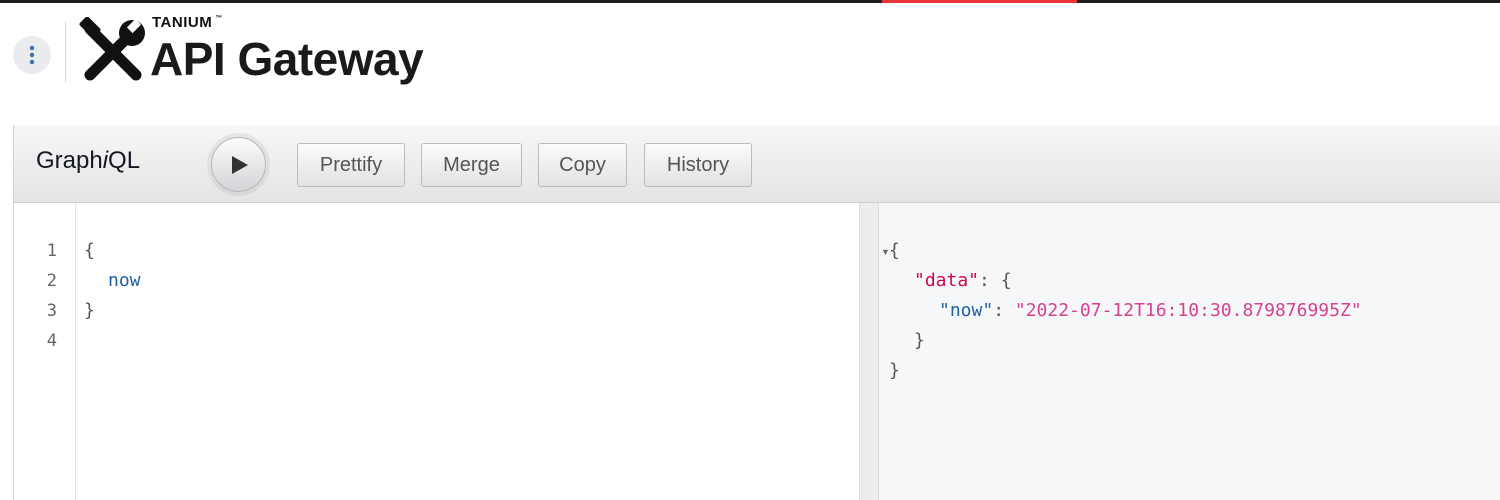 The image size is (1500, 500). I want to click on play-icon, so click(239, 164).